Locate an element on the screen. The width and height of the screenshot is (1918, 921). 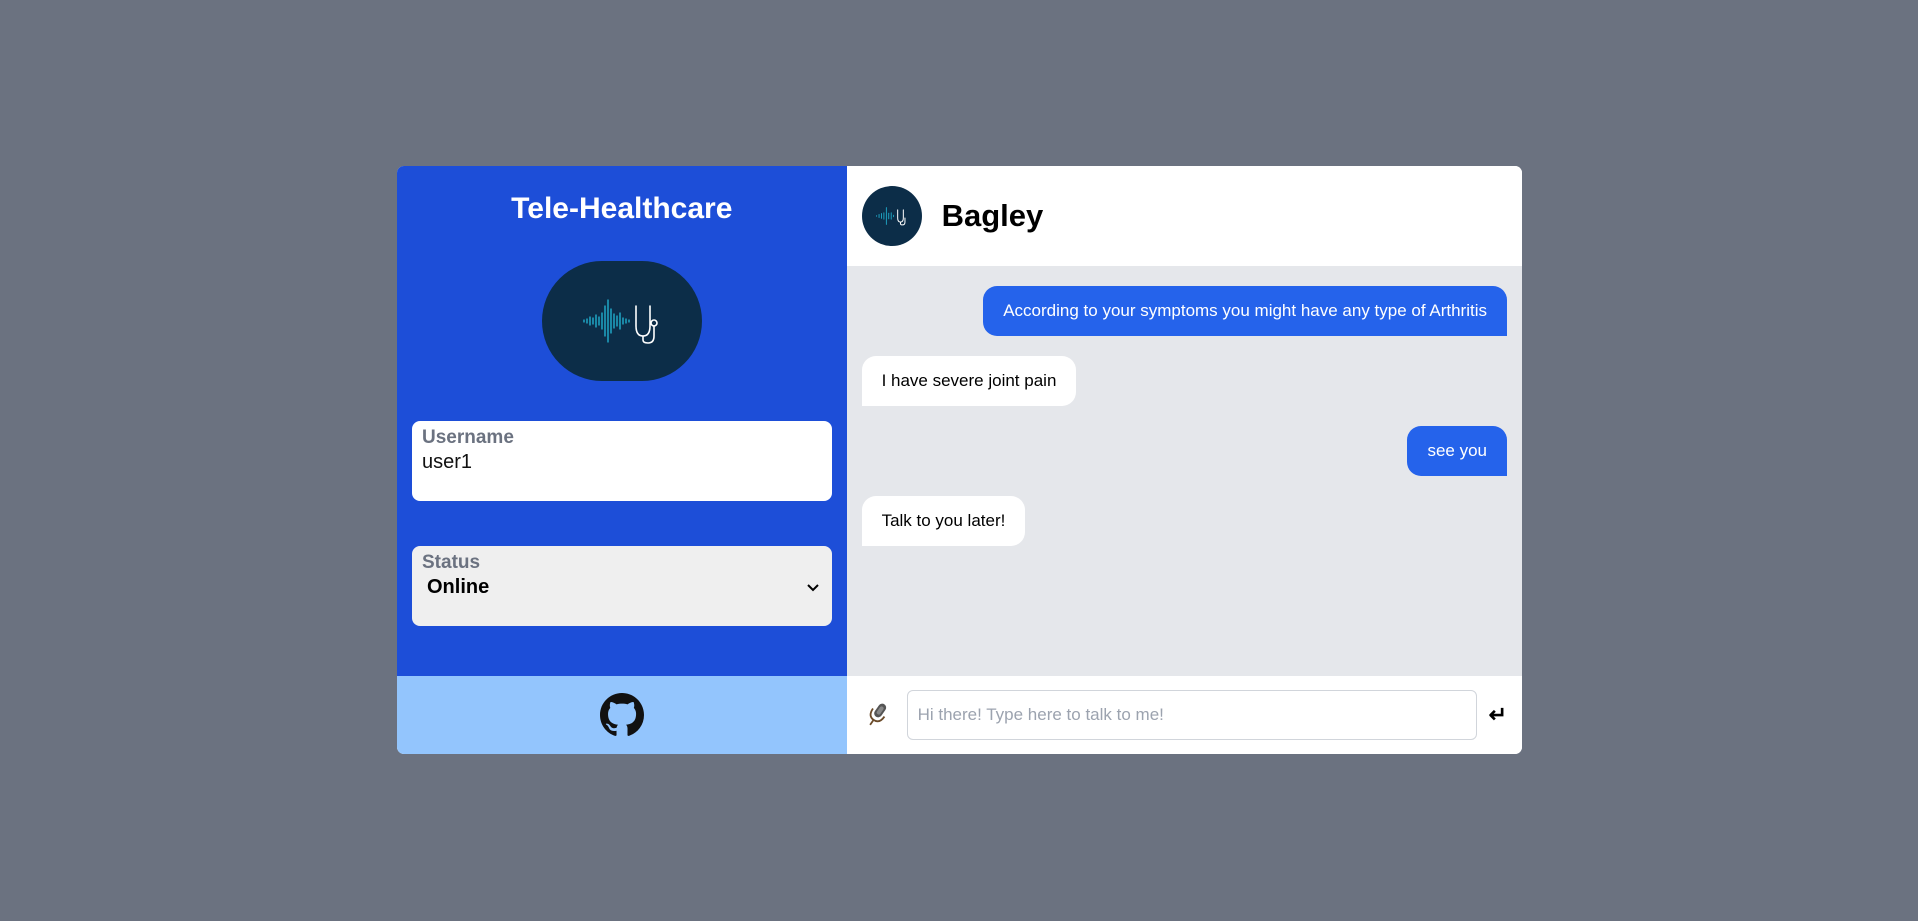
avatar is located at coordinates (891, 216).